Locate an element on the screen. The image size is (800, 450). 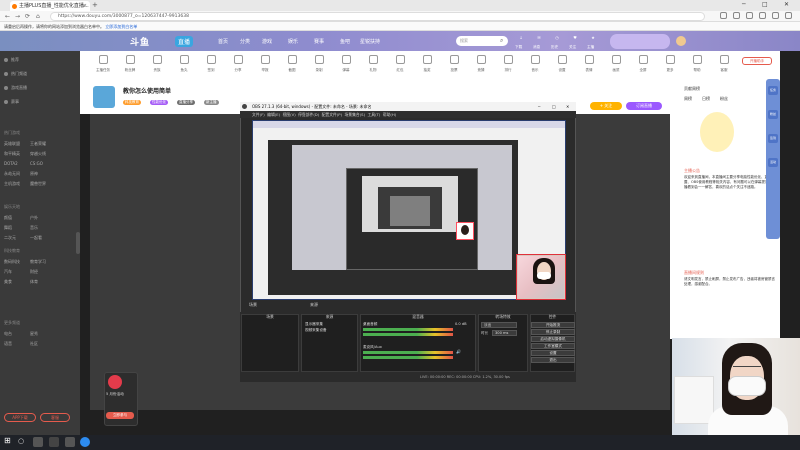
streamer-avatar is located at coordinates (104, 97).